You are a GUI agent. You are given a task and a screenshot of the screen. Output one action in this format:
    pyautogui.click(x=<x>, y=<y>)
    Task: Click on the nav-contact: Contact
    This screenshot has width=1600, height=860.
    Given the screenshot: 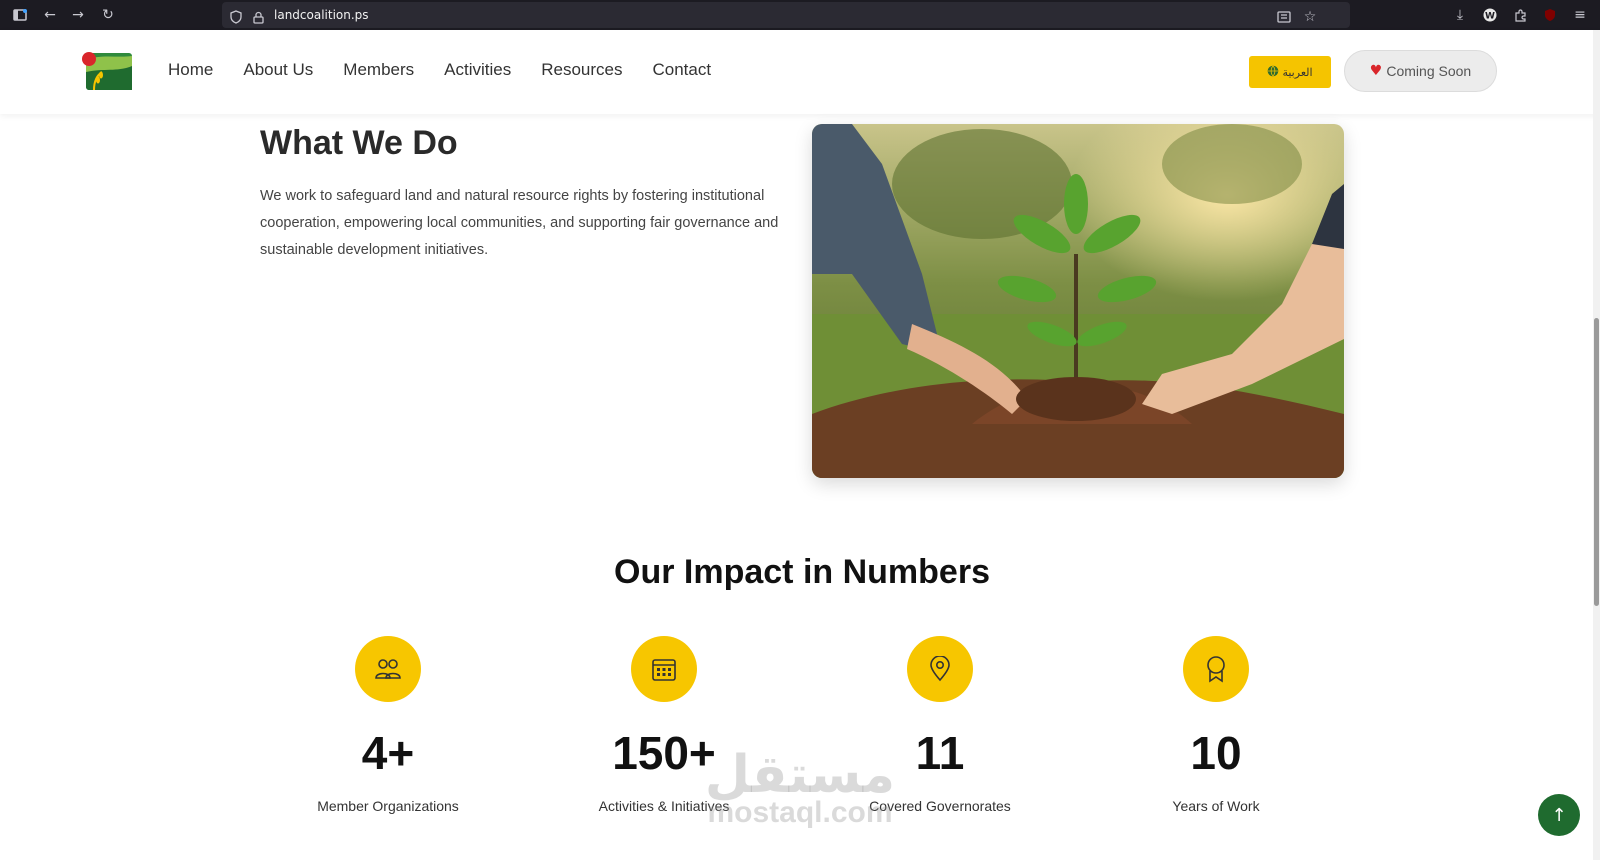 What is the action you would take?
    pyautogui.click(x=682, y=70)
    